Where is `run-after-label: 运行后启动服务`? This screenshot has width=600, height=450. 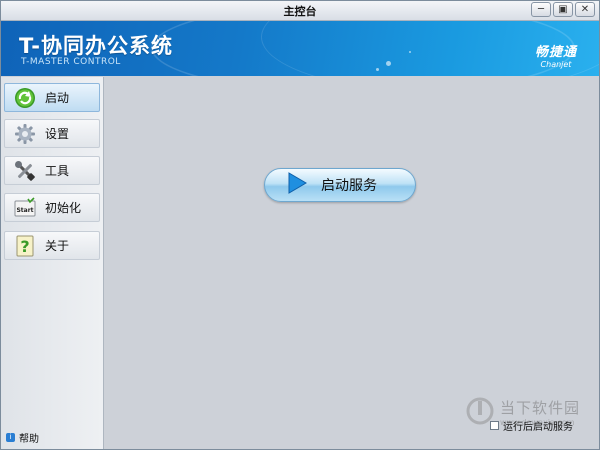 run-after-label: 运行后启动服务 is located at coordinates (538, 427).